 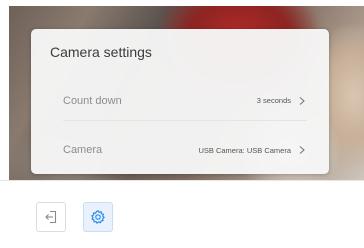 I want to click on settings-button, so click(x=98, y=217).